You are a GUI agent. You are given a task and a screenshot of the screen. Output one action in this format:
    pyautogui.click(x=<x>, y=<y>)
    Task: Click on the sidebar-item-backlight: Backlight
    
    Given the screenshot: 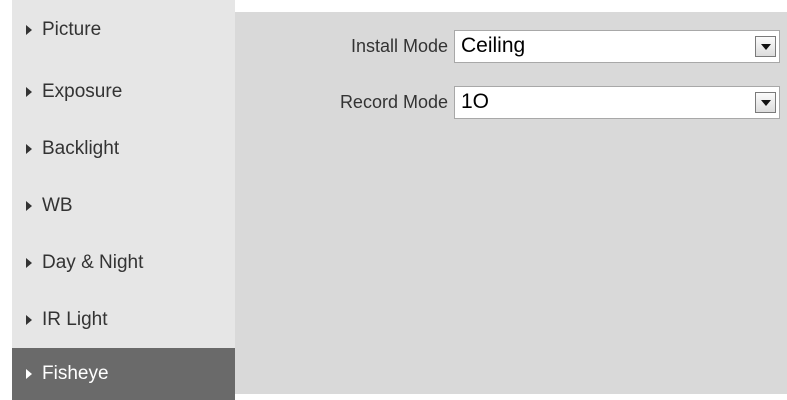 What is the action you would take?
    pyautogui.click(x=123, y=148)
    